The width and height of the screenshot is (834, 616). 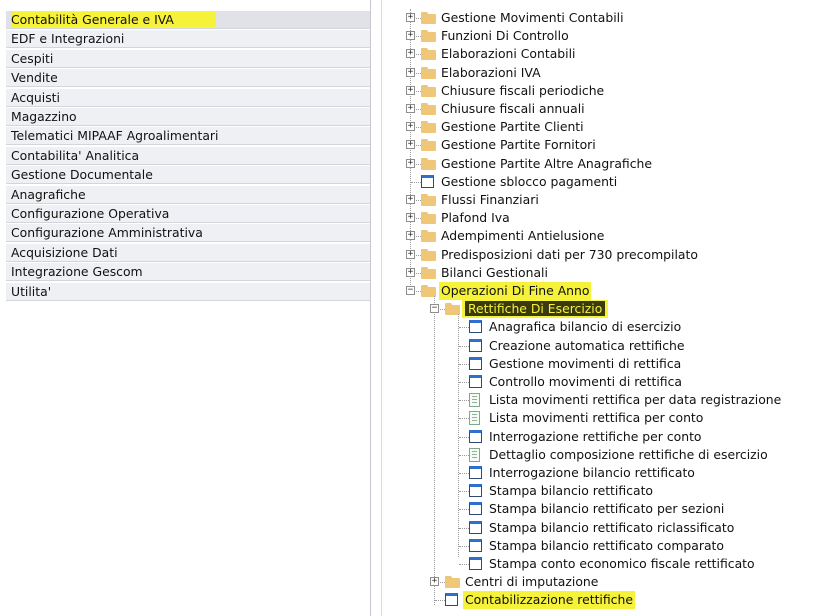 I want to click on menu-item-6: Magazzino, so click(x=188, y=117).